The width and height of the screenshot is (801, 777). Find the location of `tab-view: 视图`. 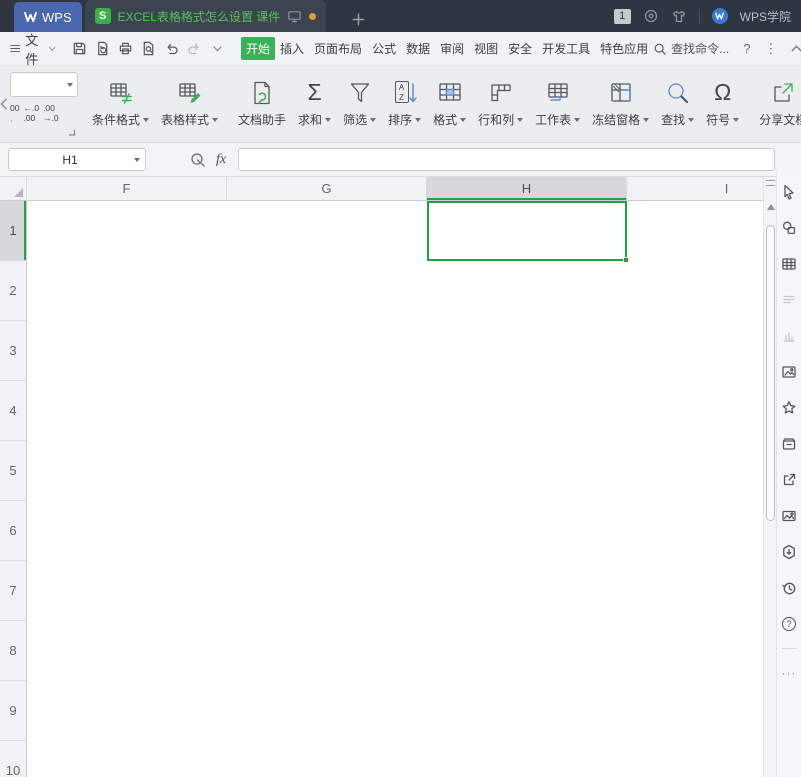

tab-view: 视图 is located at coordinates (486, 48).